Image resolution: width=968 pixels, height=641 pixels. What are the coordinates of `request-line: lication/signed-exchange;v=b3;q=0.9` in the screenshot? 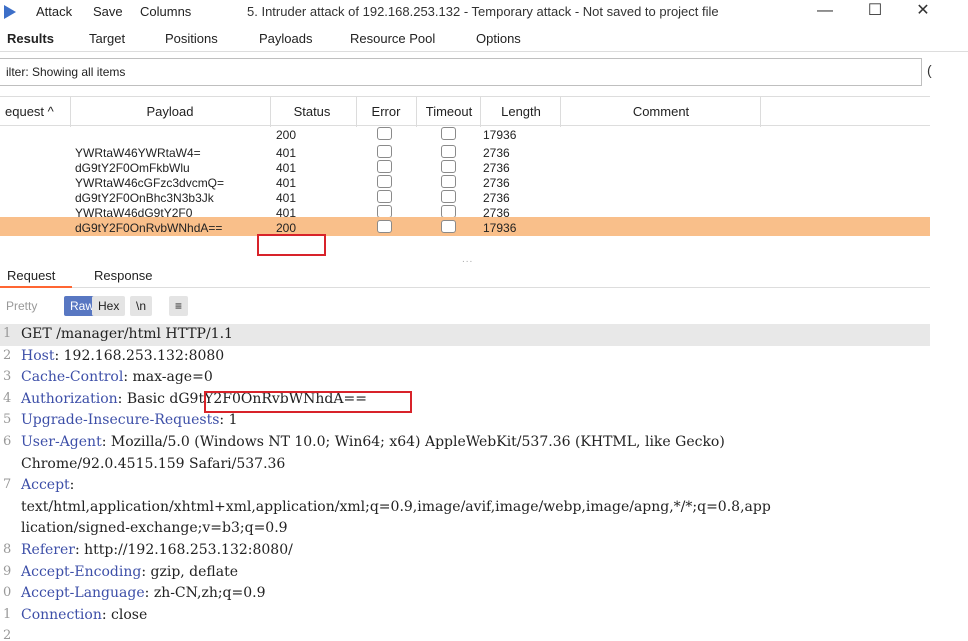 It's located at (465, 529).